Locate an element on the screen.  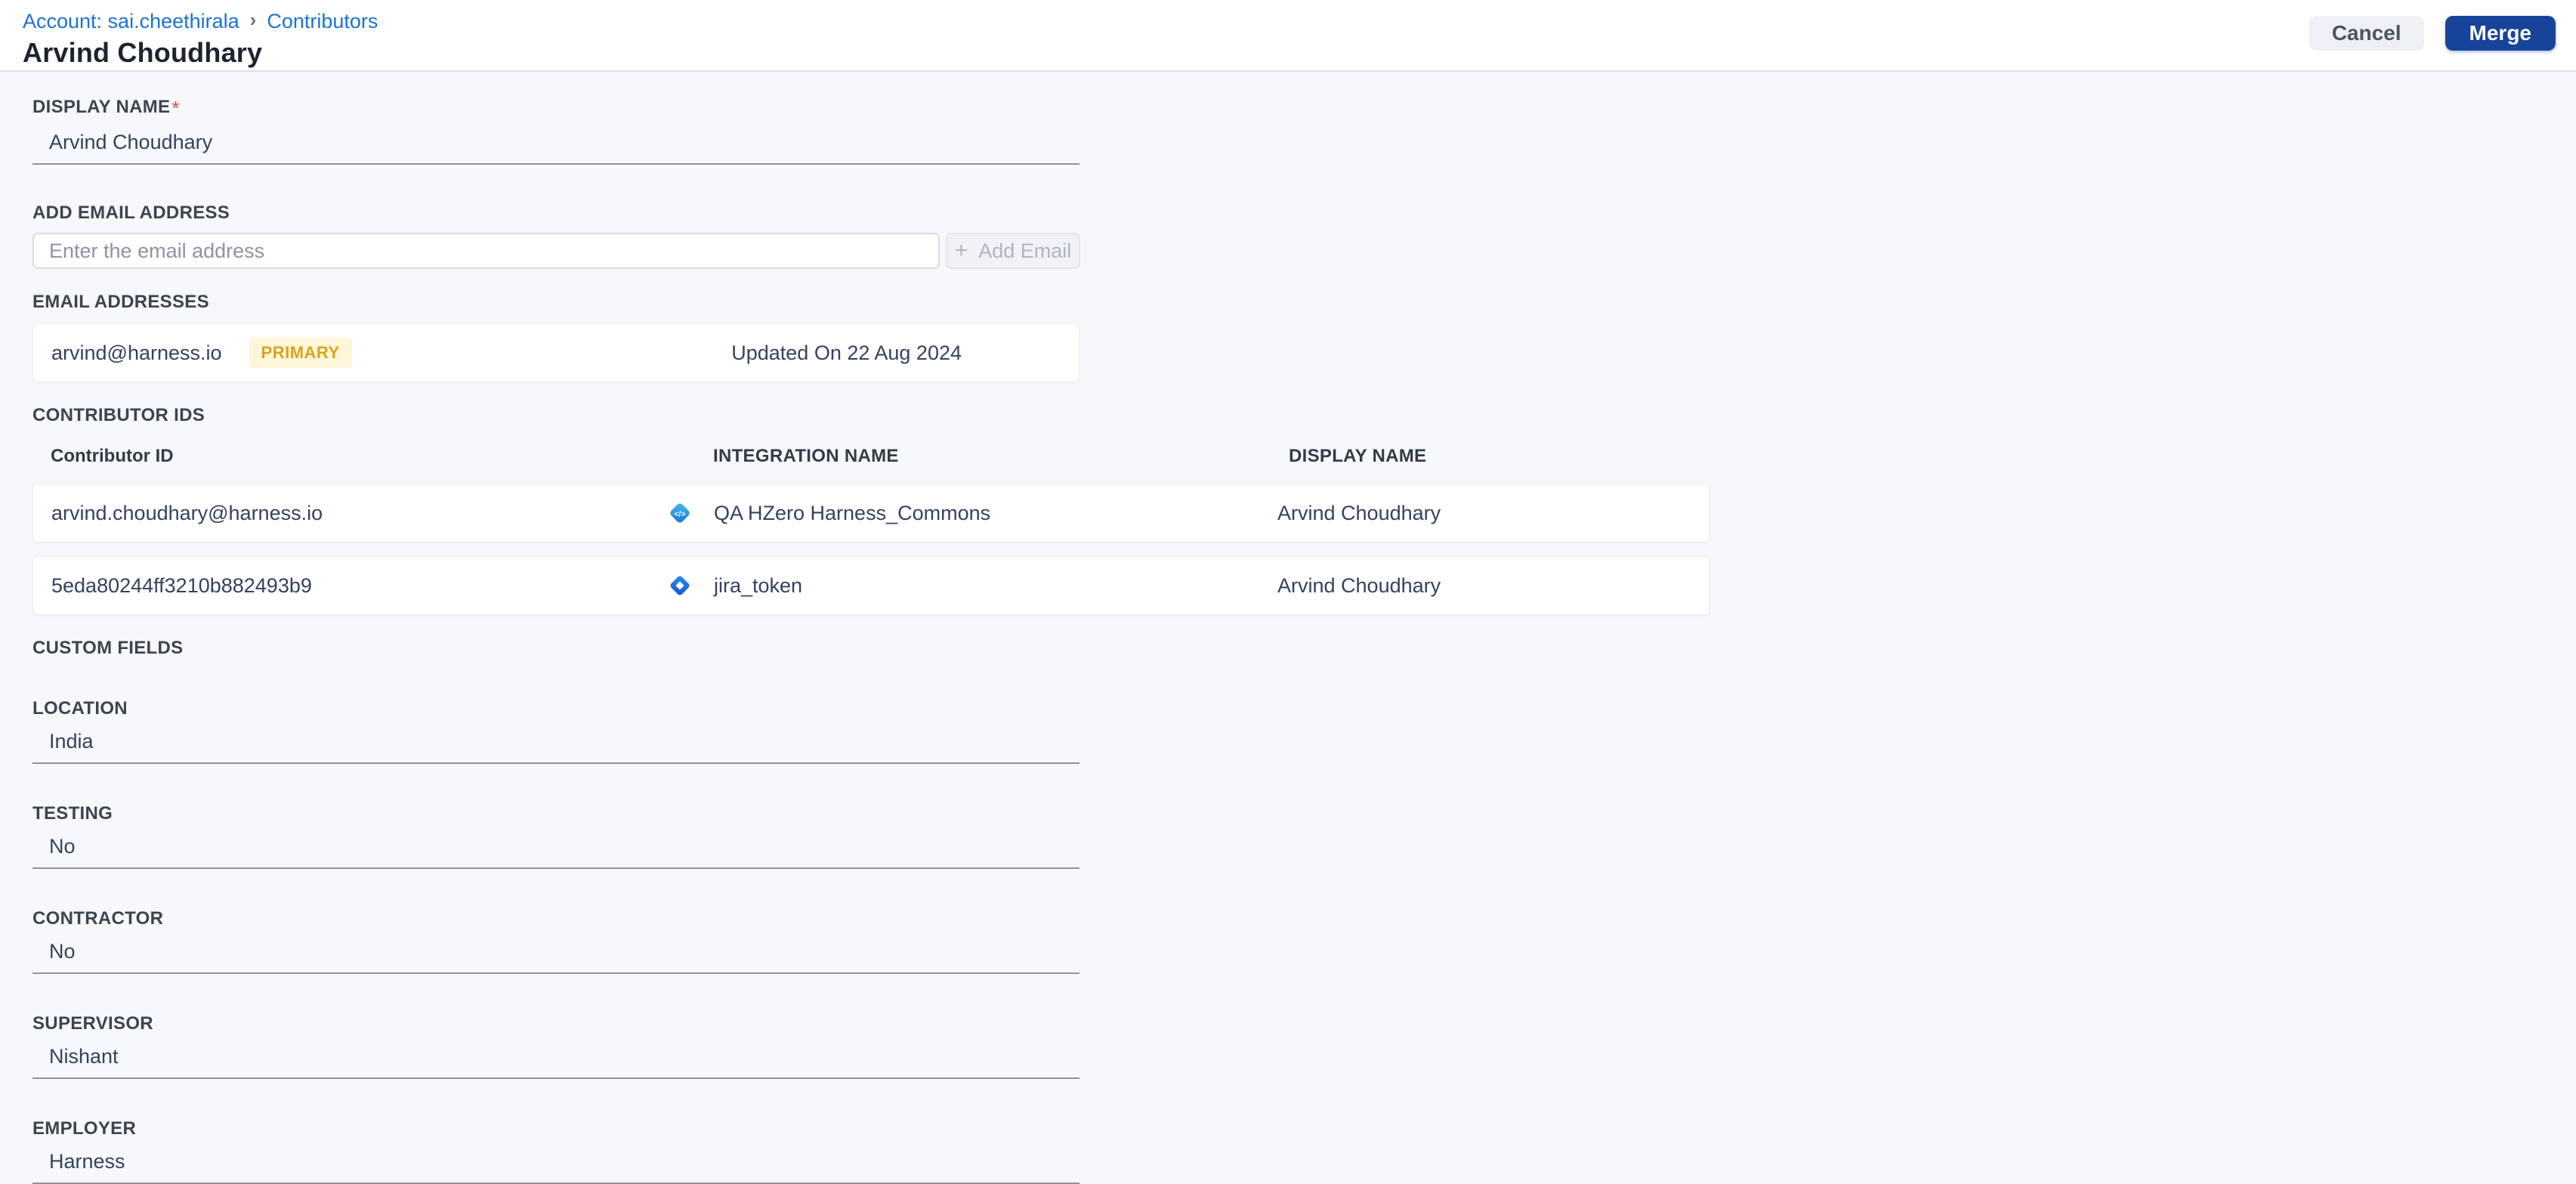
contributor-id-value: arvind.choudhary@harness.io is located at coordinates (187, 513).